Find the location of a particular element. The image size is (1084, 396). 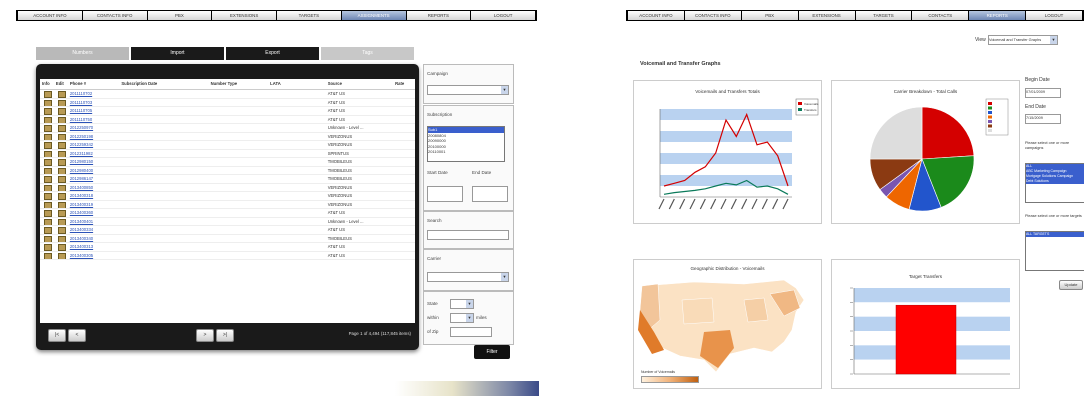

left-nav-tab: LOGOUT is located at coordinates (503, 15).